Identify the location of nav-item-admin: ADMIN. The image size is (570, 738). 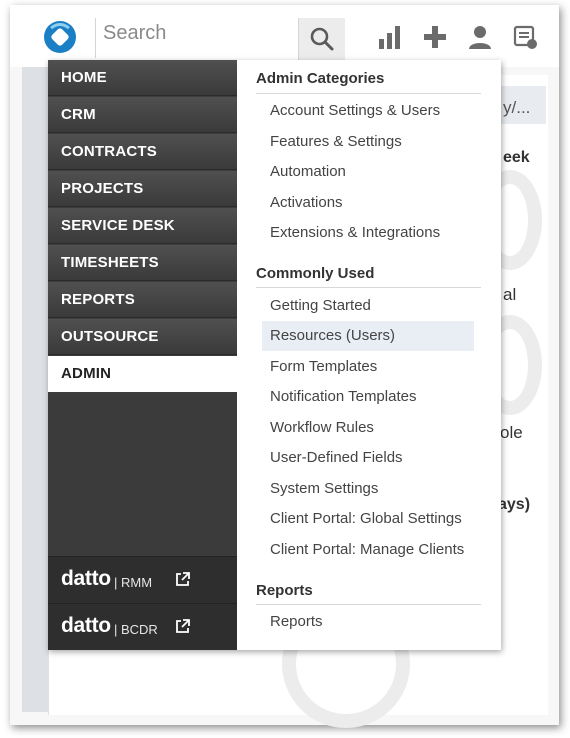
(142, 374).